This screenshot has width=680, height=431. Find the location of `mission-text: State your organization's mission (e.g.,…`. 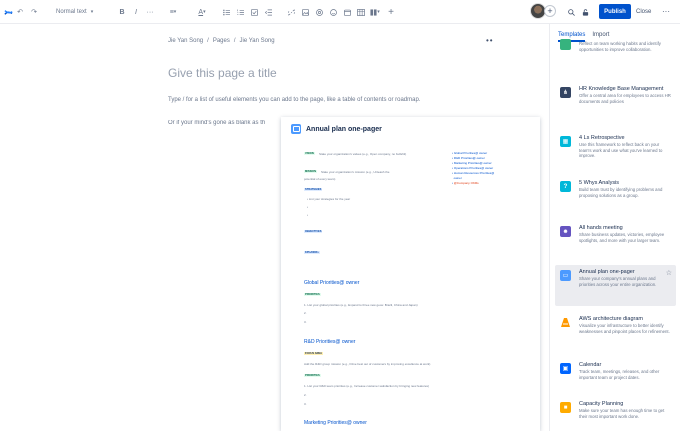

mission-text: State your organization's mission (e.g.,… is located at coordinates (355, 172).